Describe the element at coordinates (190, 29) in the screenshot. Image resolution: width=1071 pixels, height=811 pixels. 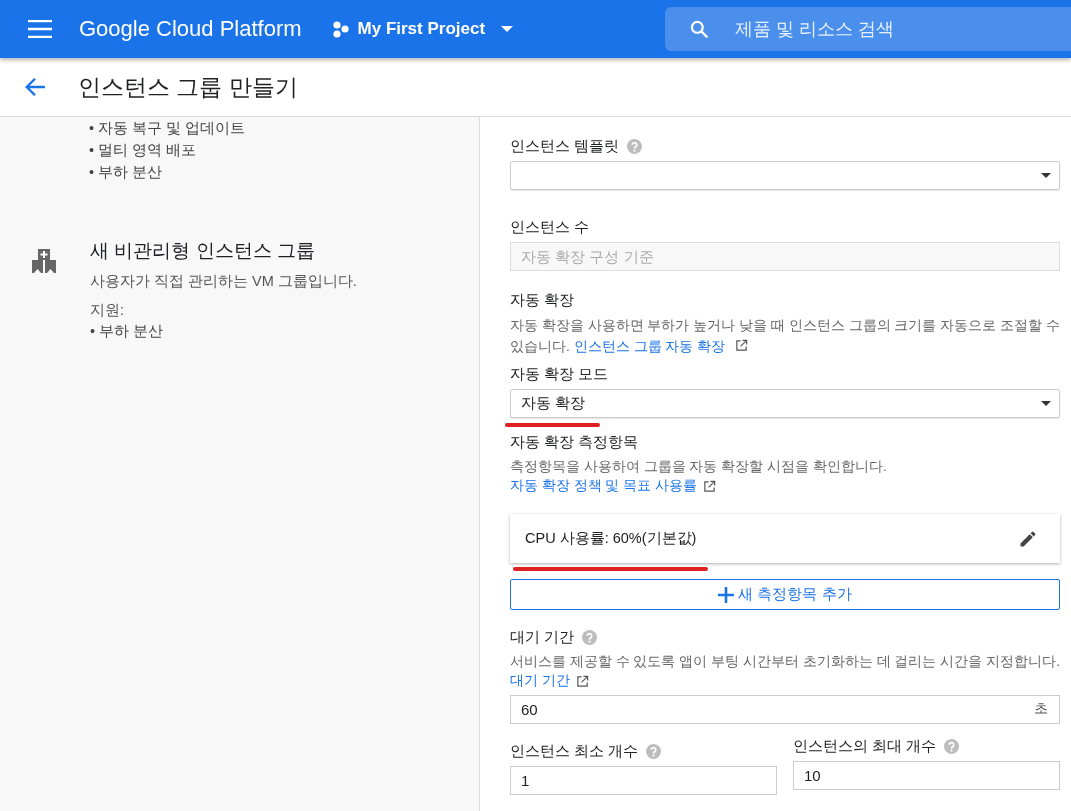
I see `product-name: Google Cloud Platform` at that location.